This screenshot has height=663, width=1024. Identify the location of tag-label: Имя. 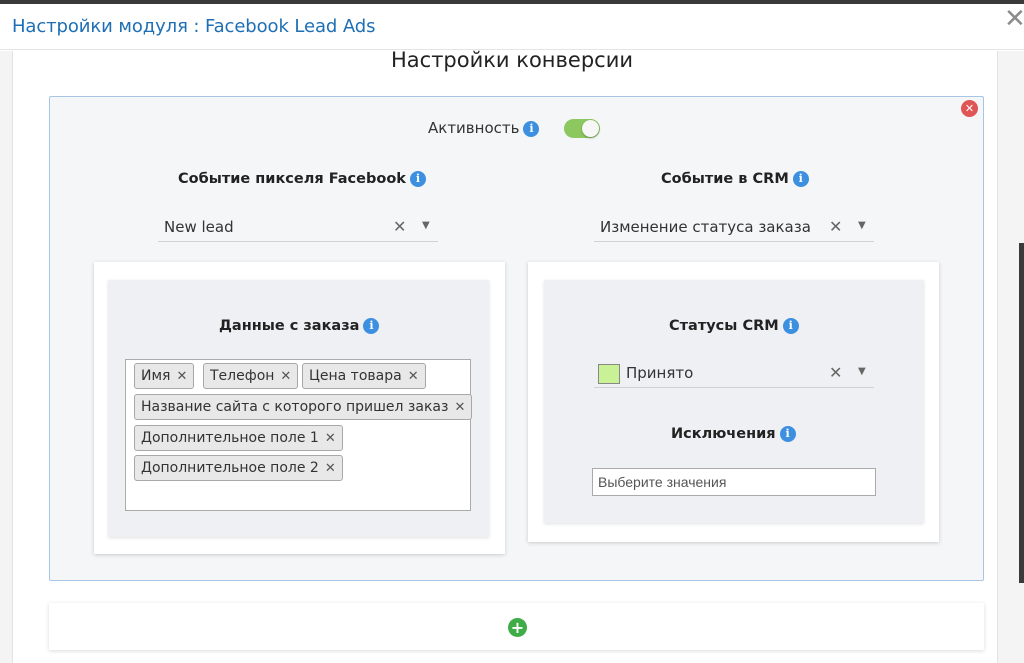
(156, 376).